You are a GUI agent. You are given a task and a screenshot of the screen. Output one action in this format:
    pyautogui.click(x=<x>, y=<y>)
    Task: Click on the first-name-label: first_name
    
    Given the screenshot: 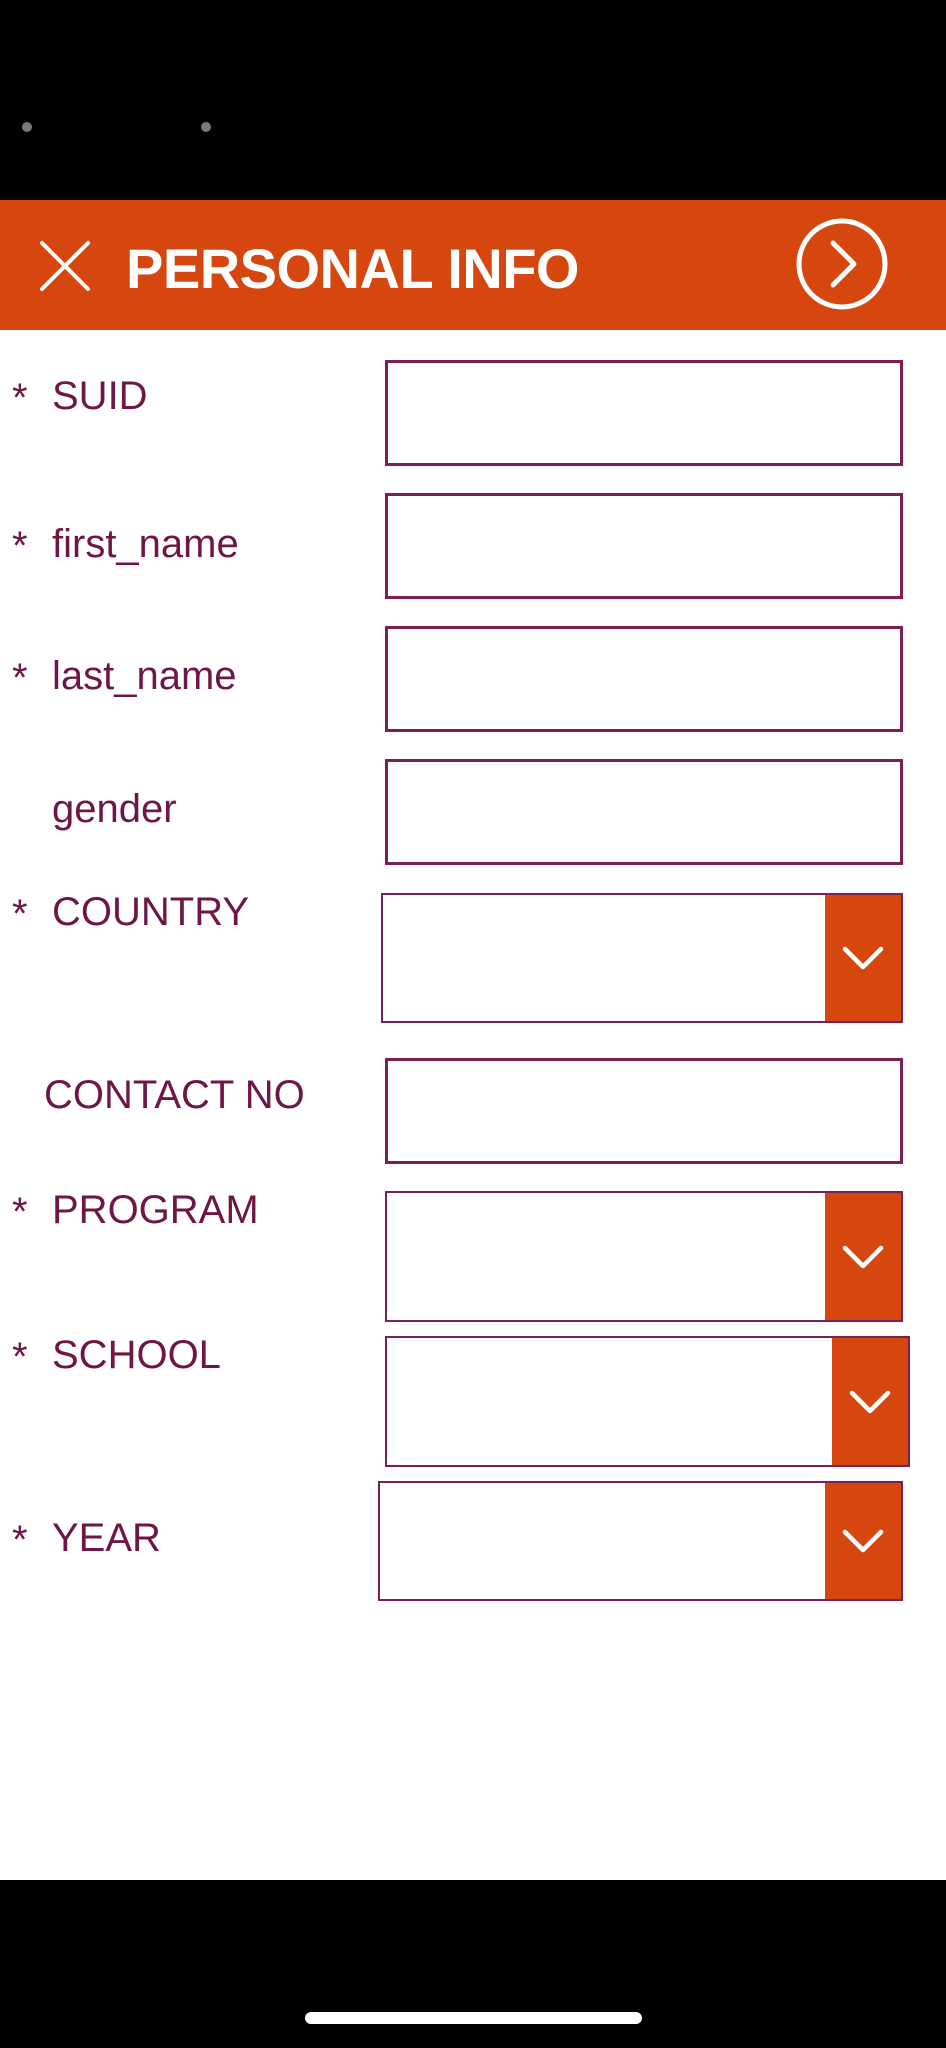 What is the action you would take?
    pyautogui.click(x=145, y=544)
    